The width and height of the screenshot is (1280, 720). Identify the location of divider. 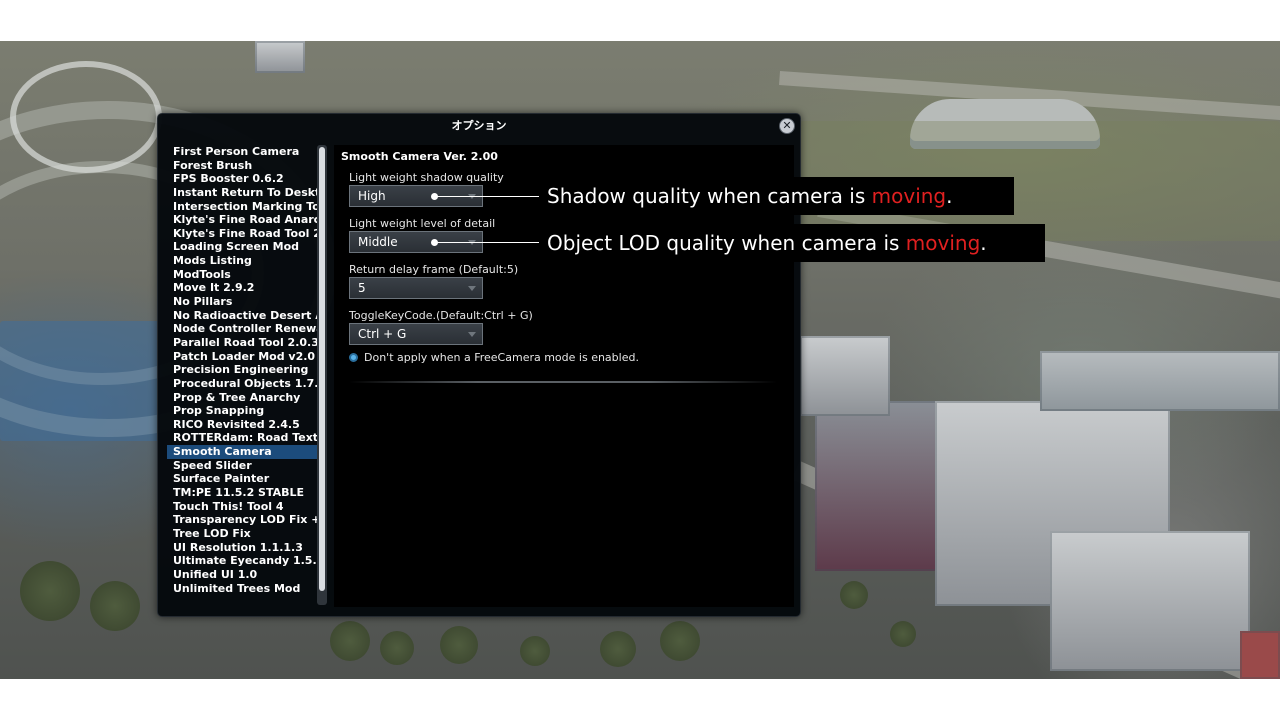
(563, 382).